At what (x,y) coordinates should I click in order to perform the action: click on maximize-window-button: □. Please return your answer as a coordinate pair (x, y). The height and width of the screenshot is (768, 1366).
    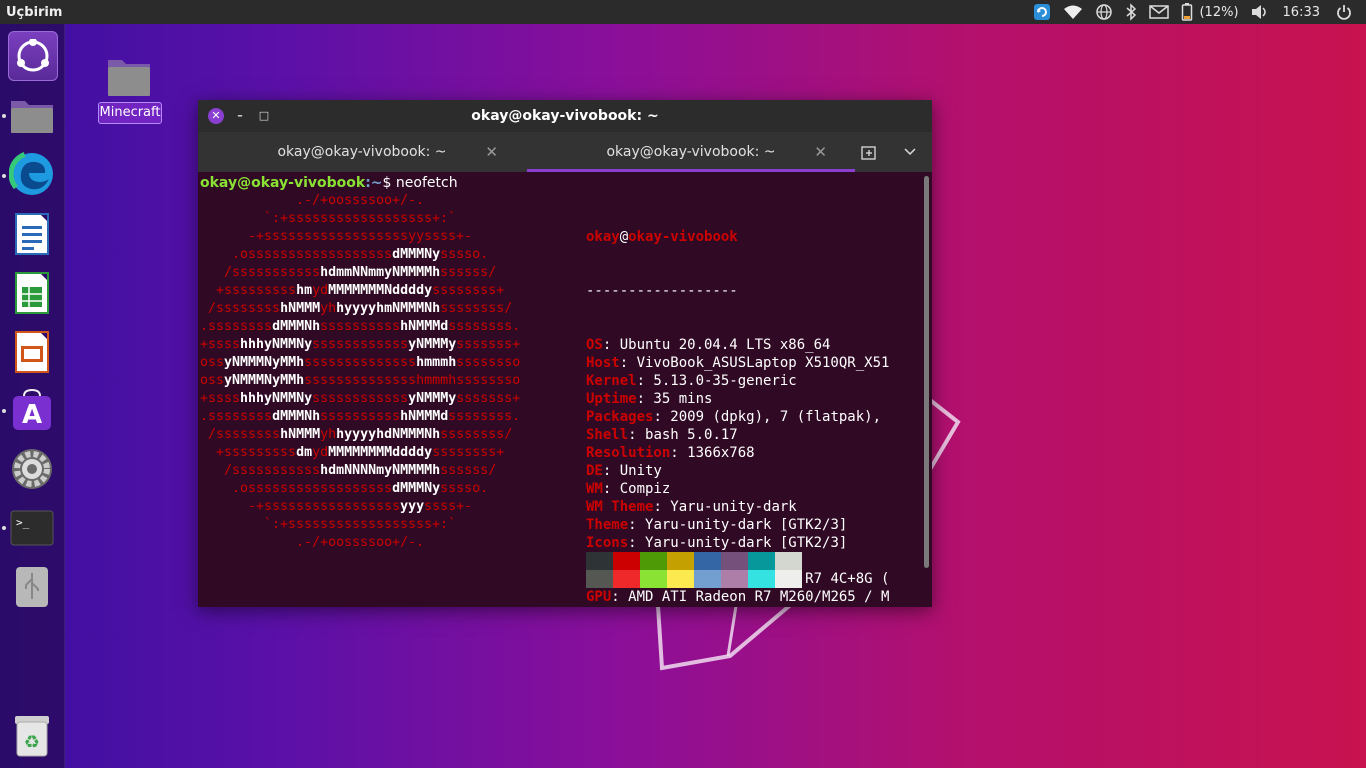
    Looking at the image, I should click on (264, 116).